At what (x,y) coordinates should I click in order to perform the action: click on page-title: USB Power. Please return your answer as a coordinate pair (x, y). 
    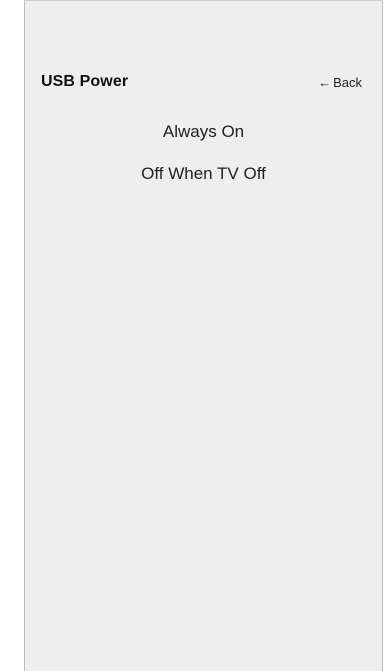
    Looking at the image, I should click on (85, 81).